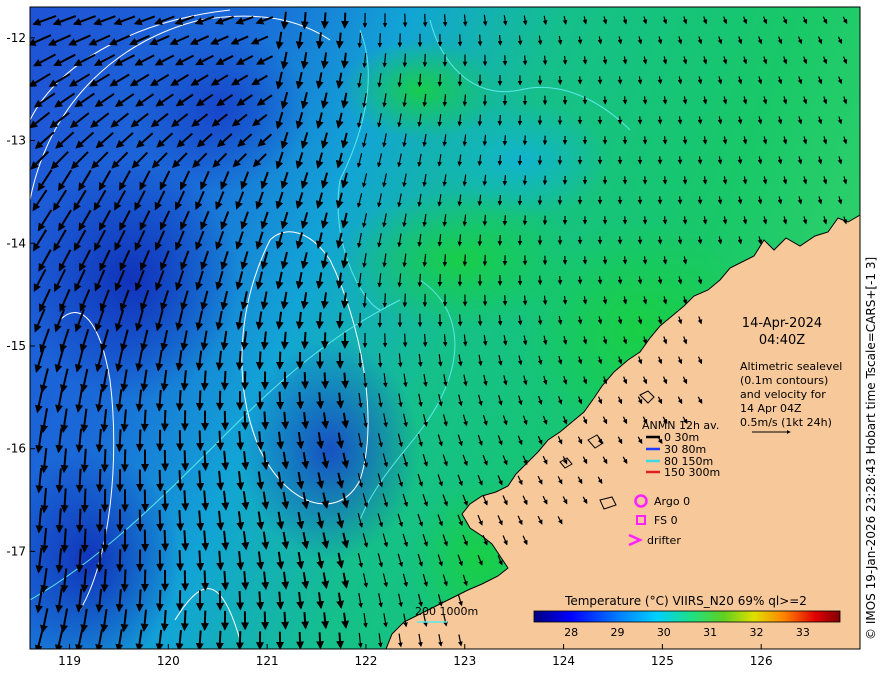 Image resolution: width=880 pixels, height=680 pixels. Describe the element at coordinates (16, 449) in the screenshot. I see `lat-tick-label: -16` at that location.